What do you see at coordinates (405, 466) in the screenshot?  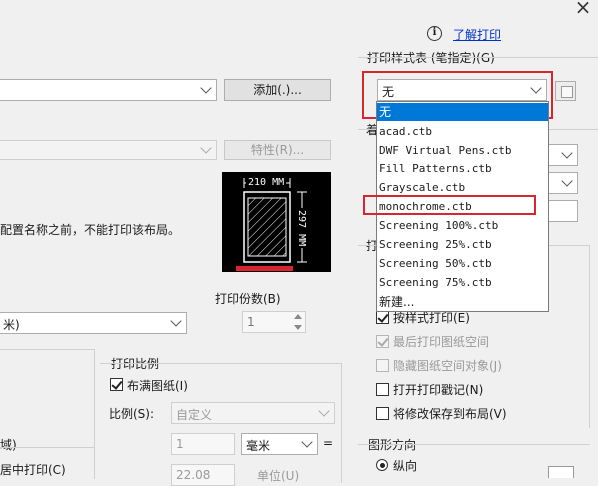 I see `portrait-label: 纵向` at bounding box center [405, 466].